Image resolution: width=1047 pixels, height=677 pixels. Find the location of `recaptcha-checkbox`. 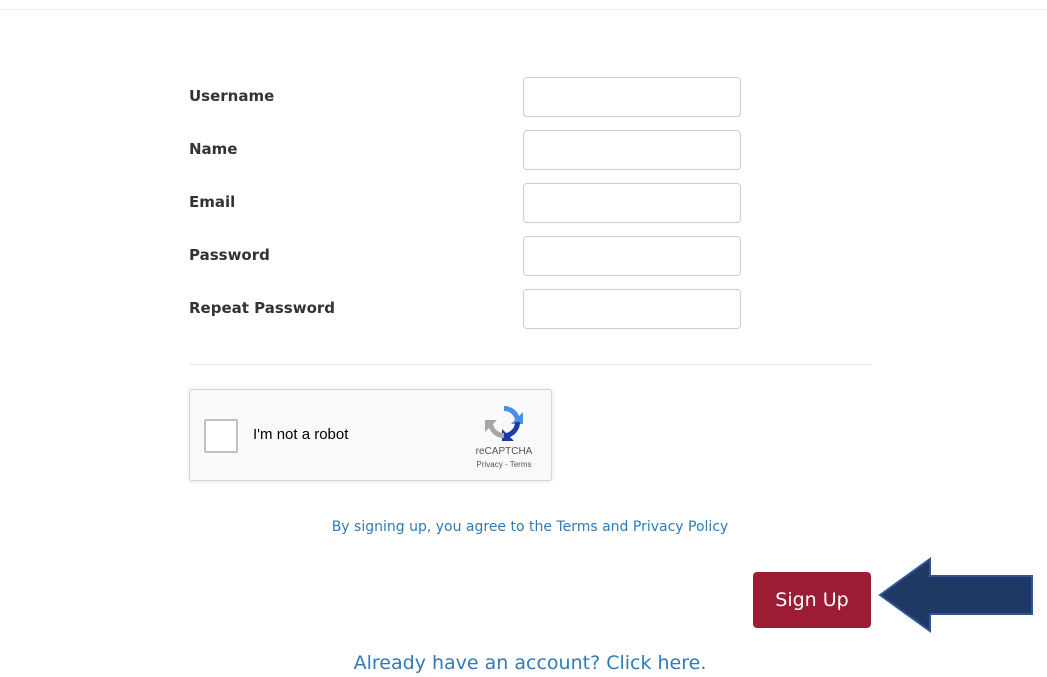

recaptcha-checkbox is located at coordinates (221, 436).